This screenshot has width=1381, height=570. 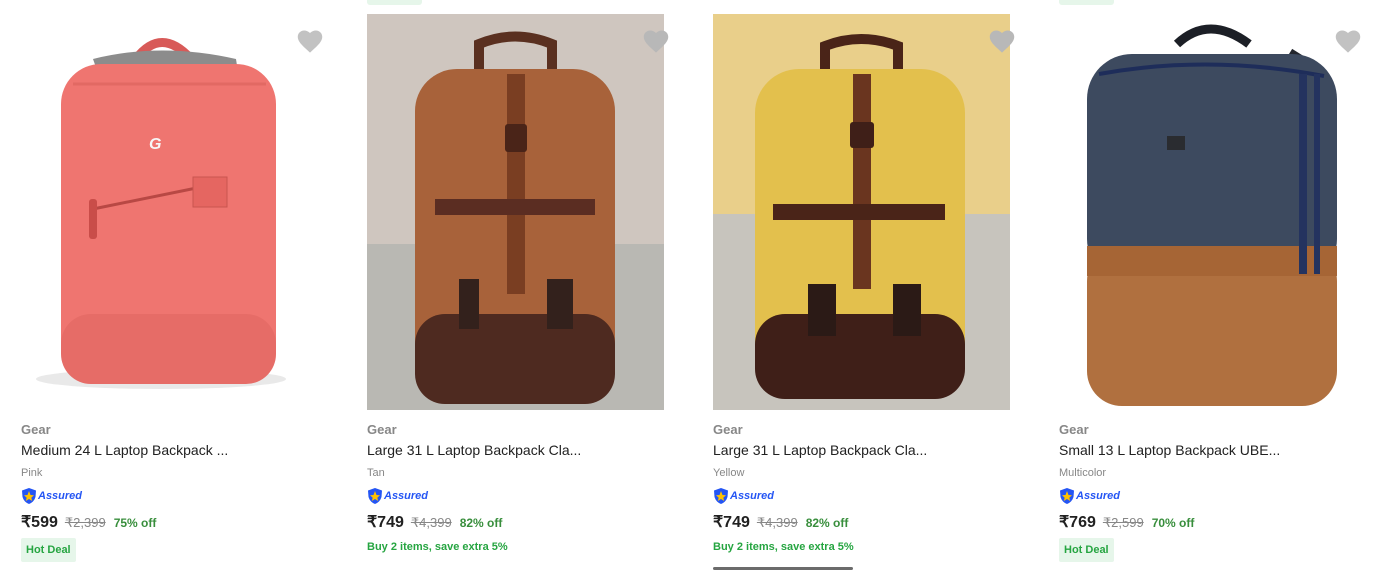 I want to click on product-color: Pink, so click(x=32, y=473).